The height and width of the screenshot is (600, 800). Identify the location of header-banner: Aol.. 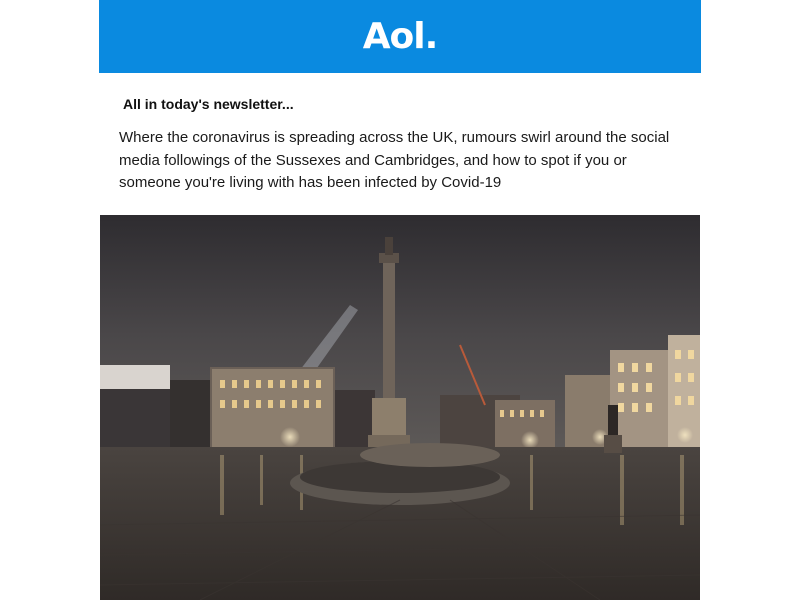
(400, 36).